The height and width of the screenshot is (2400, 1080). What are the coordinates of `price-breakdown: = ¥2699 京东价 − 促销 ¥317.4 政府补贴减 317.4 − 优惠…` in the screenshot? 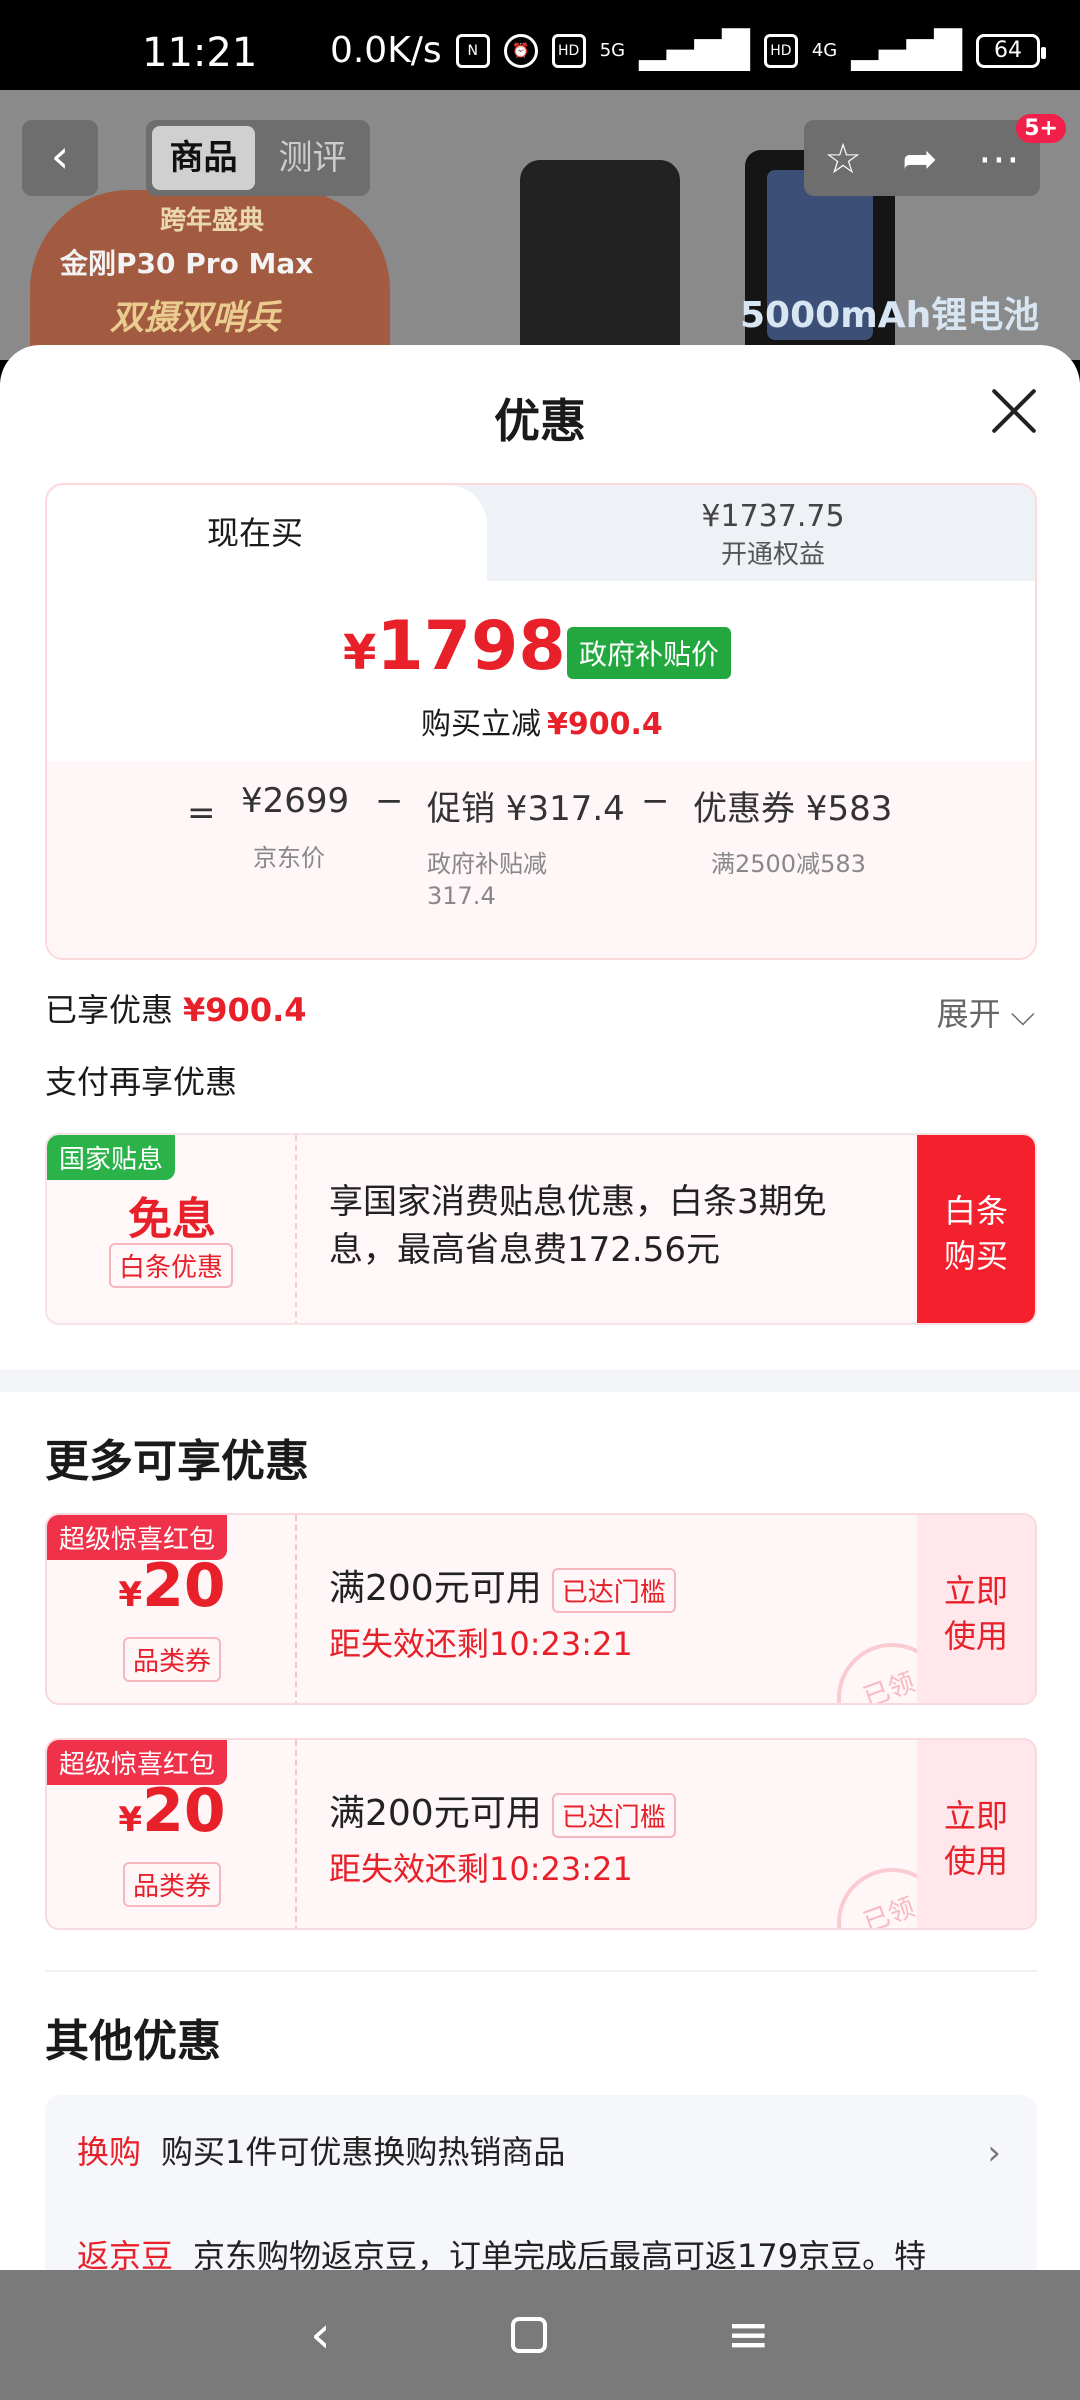 It's located at (541, 859).